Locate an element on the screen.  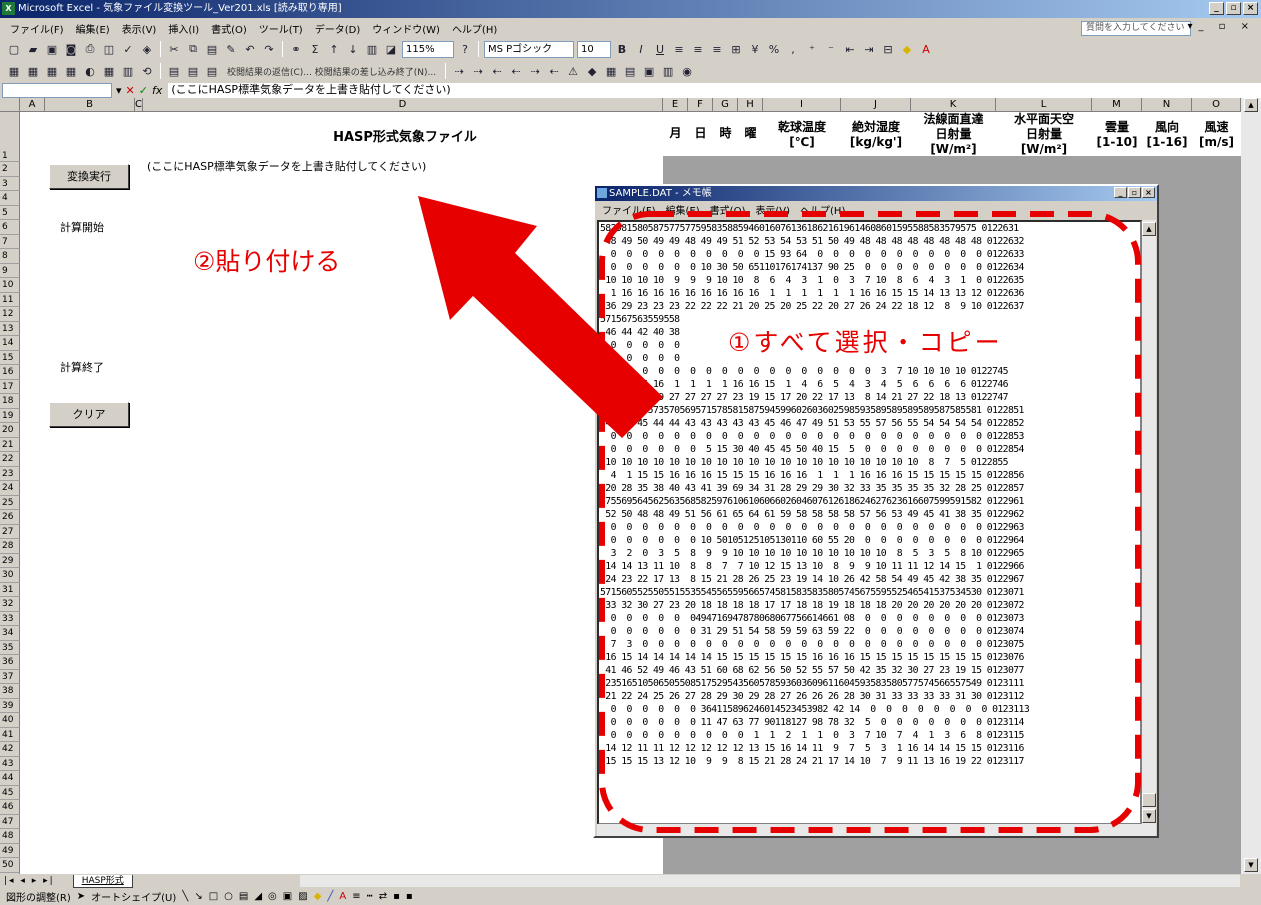
permission-icon: ◙ is located at coordinates (71, 49).